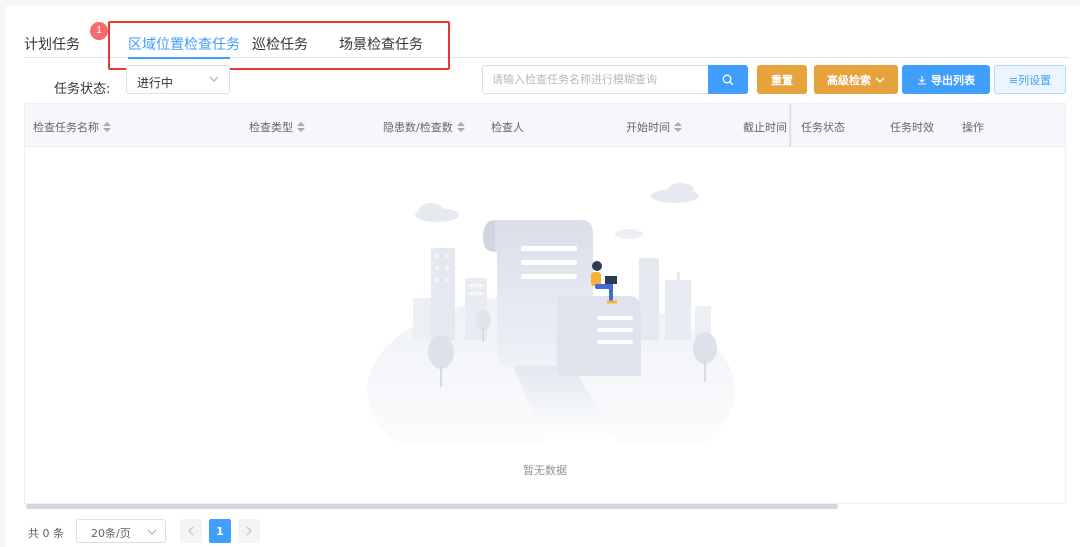 Image resolution: width=1080 pixels, height=547 pixels. Describe the element at coordinates (545, 470) in the screenshot. I see `empty-state-text: 暂无数据` at that location.